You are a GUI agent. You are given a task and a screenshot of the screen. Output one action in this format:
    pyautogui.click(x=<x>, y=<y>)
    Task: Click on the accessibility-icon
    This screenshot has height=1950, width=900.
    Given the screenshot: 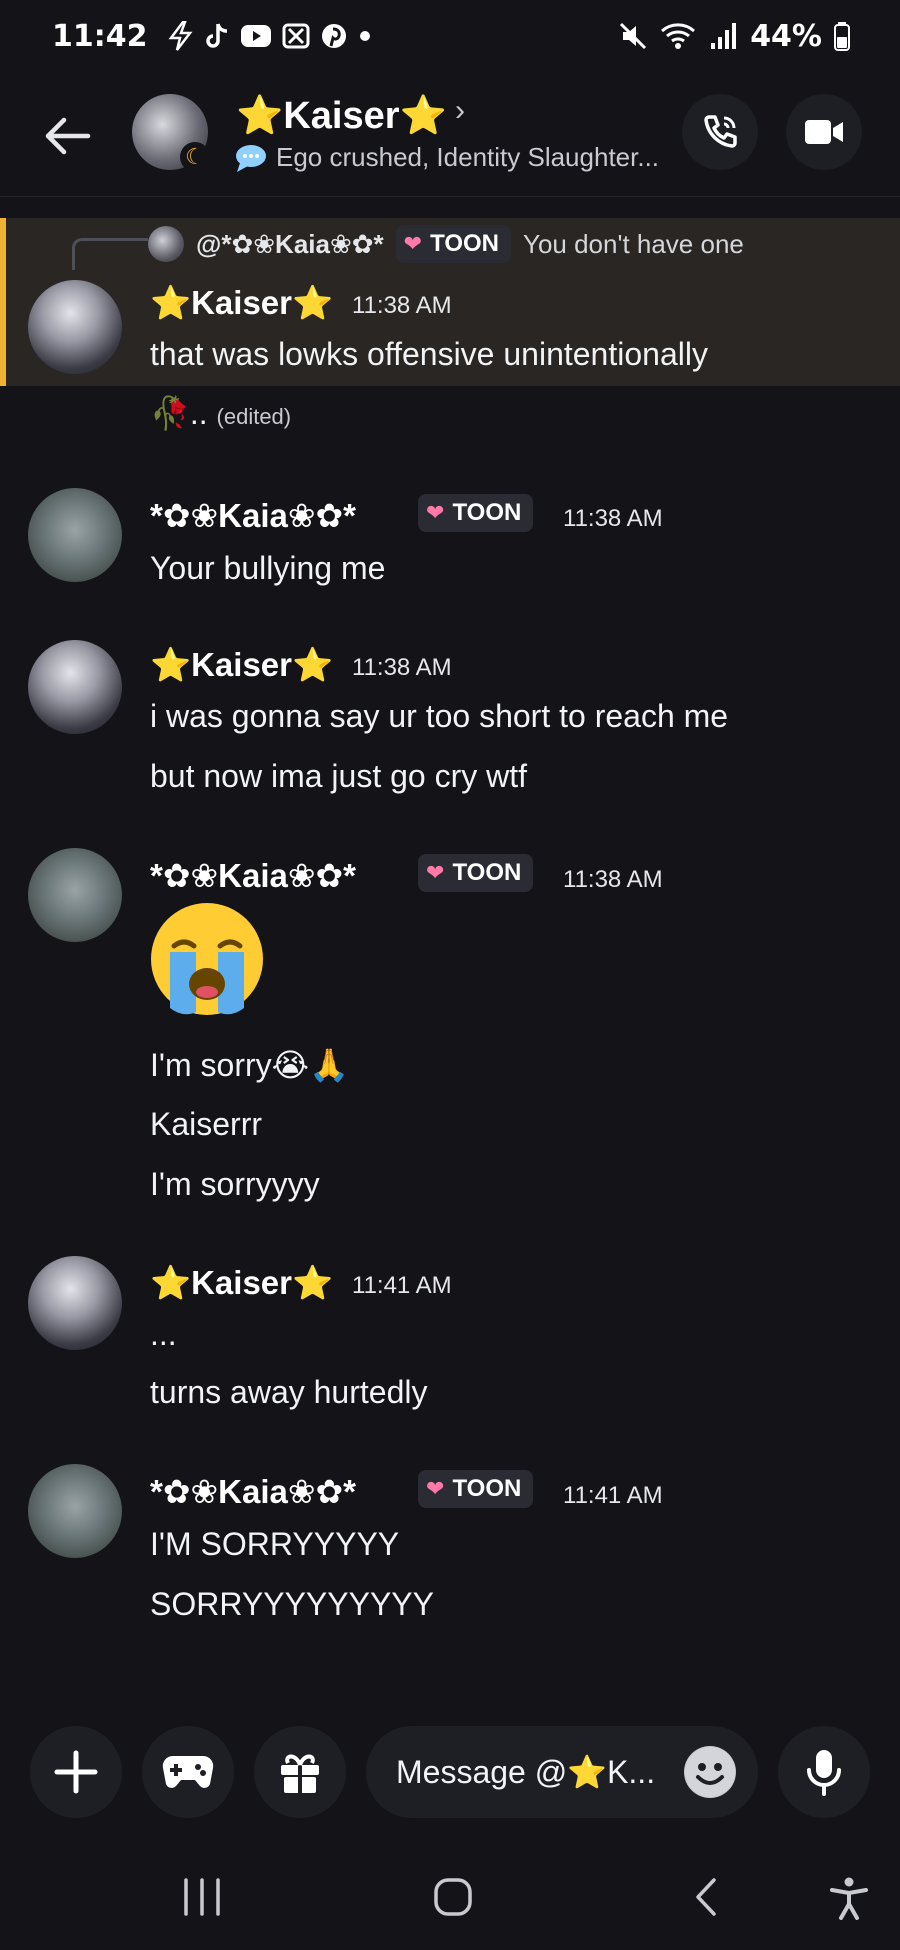 What is the action you would take?
    pyautogui.click(x=849, y=1898)
    